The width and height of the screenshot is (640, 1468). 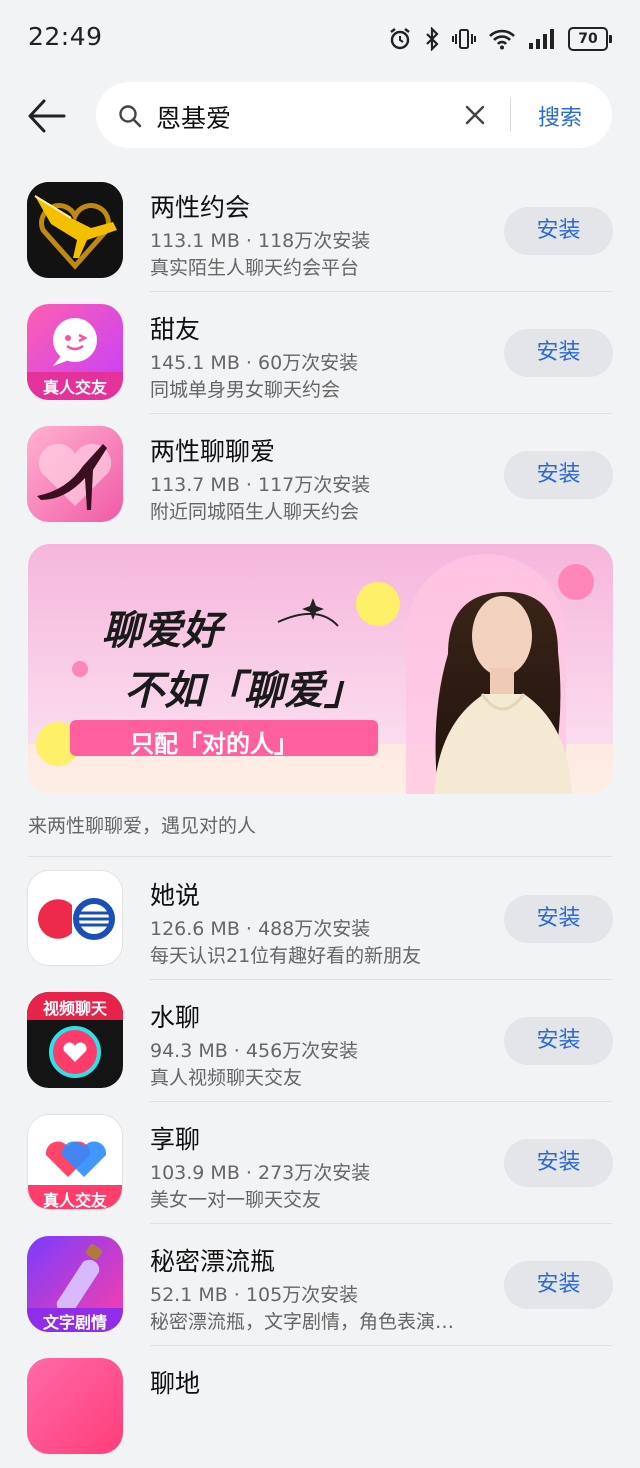 What do you see at coordinates (213, 1261) in the screenshot?
I see `app-name: 秘密漂流瓶` at bounding box center [213, 1261].